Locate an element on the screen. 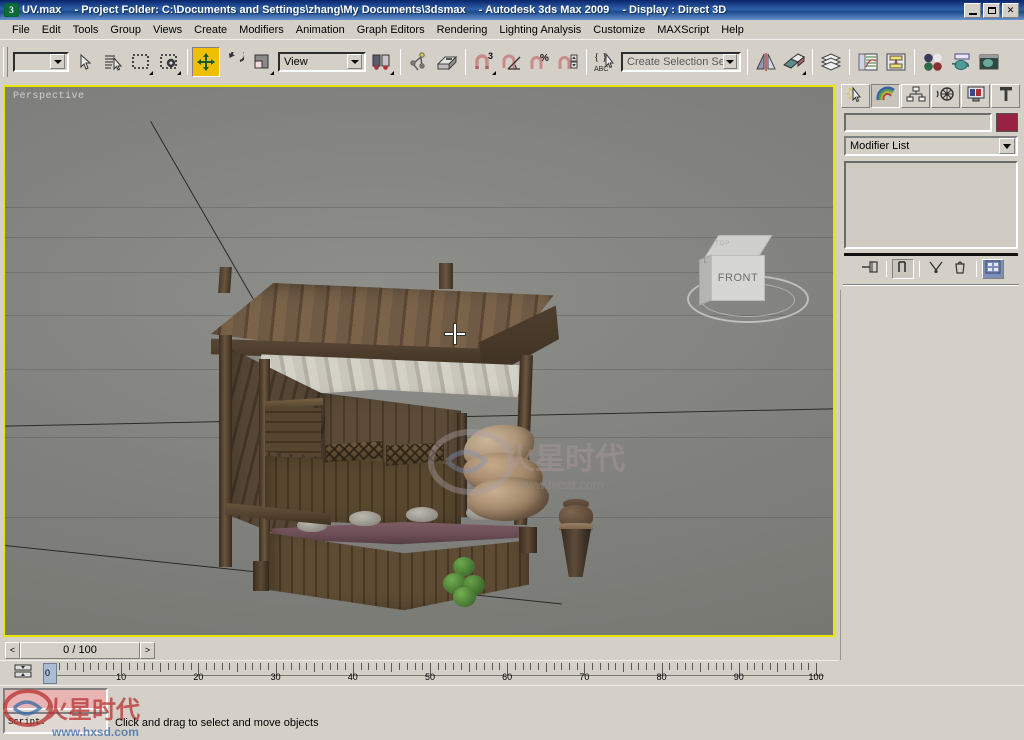  select-and-rotate-button is located at coordinates (234, 61).